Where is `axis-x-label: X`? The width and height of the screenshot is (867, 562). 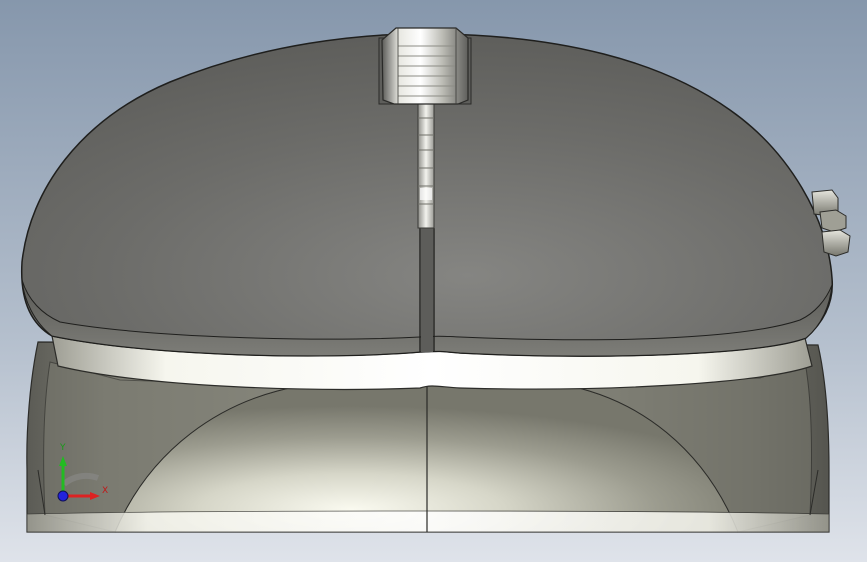
axis-x-label: X is located at coordinates (105, 491).